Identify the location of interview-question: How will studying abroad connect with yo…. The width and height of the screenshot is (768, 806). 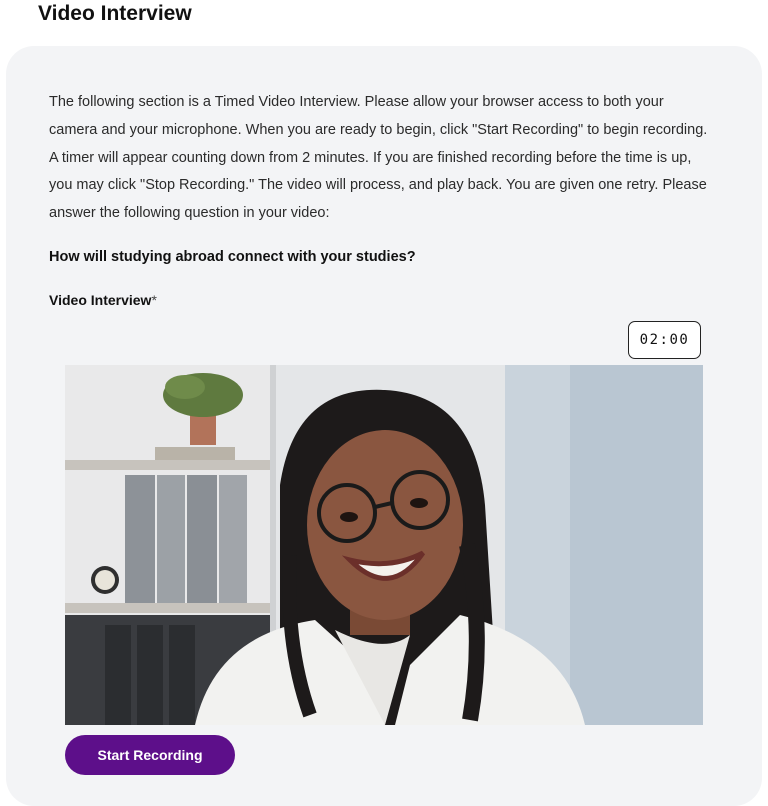
(232, 257).